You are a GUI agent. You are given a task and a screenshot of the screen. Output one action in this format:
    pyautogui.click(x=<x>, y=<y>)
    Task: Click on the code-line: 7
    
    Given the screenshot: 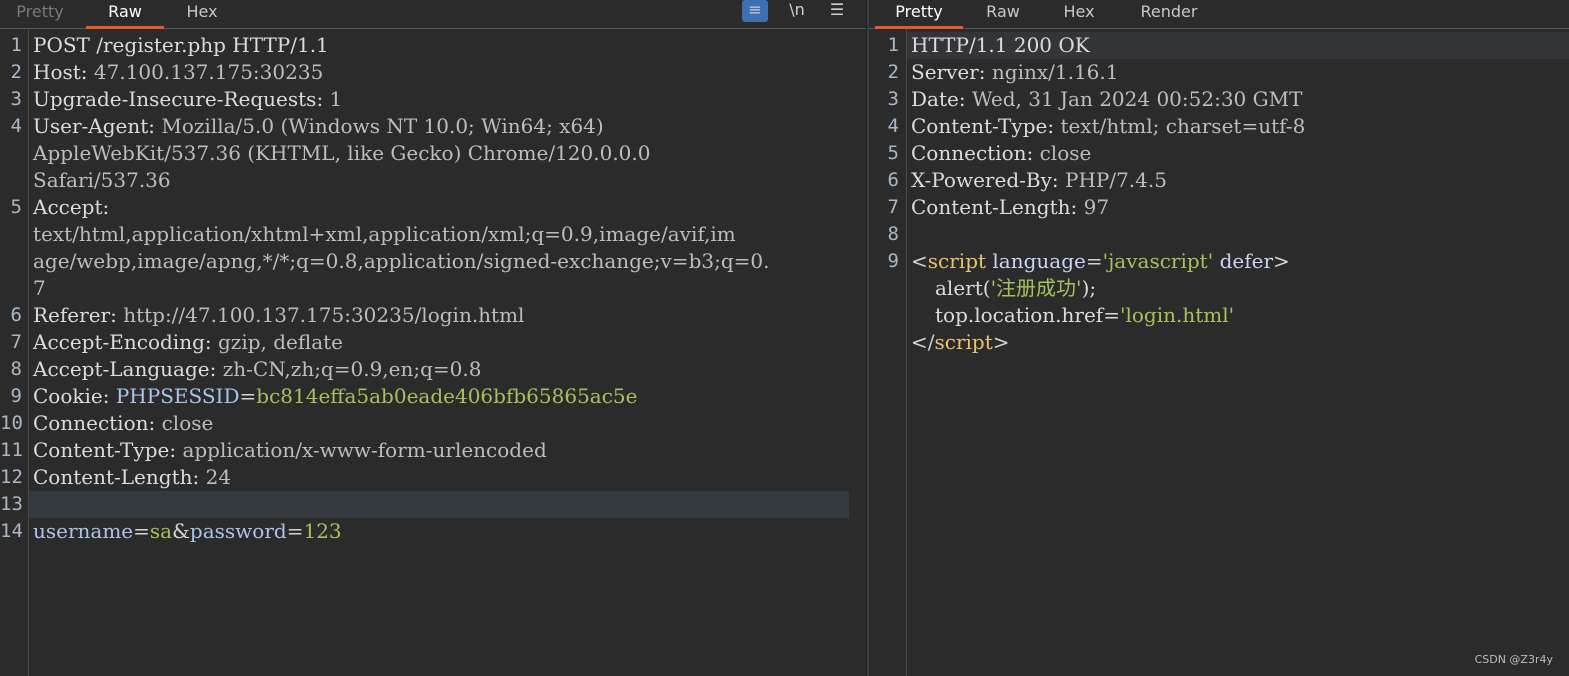 What is the action you would take?
    pyautogui.click(x=433, y=288)
    